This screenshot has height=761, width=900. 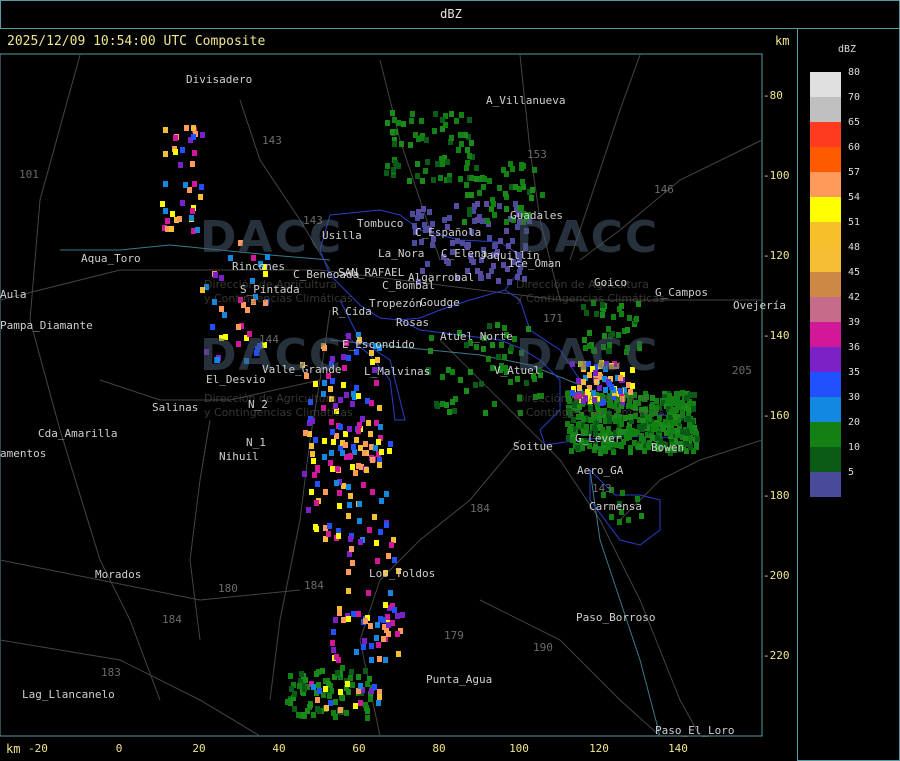 What do you see at coordinates (413, 322) in the screenshot?
I see `place-label: Rosas` at bounding box center [413, 322].